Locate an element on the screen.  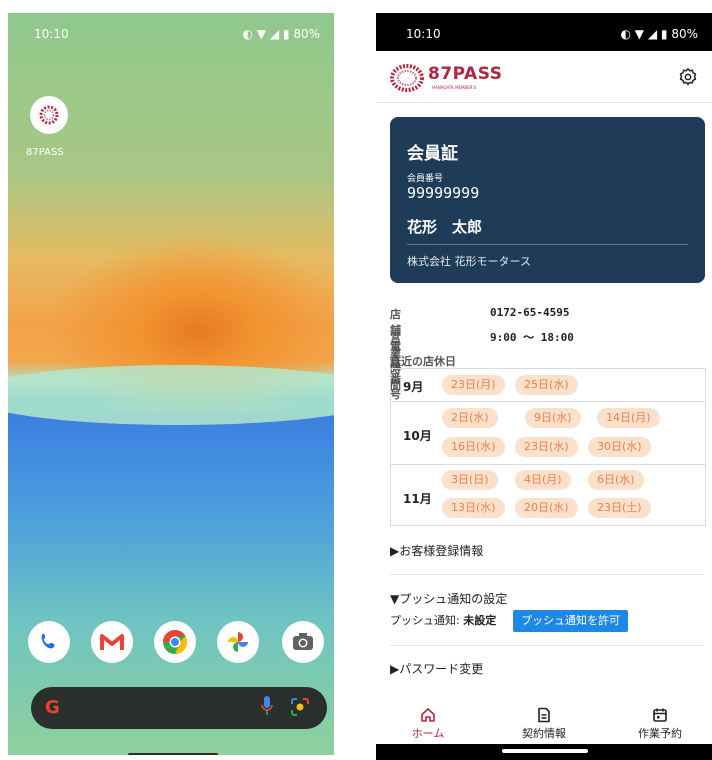
store-hours-value: 9:00 ～ 18:00 is located at coordinates (532, 337).